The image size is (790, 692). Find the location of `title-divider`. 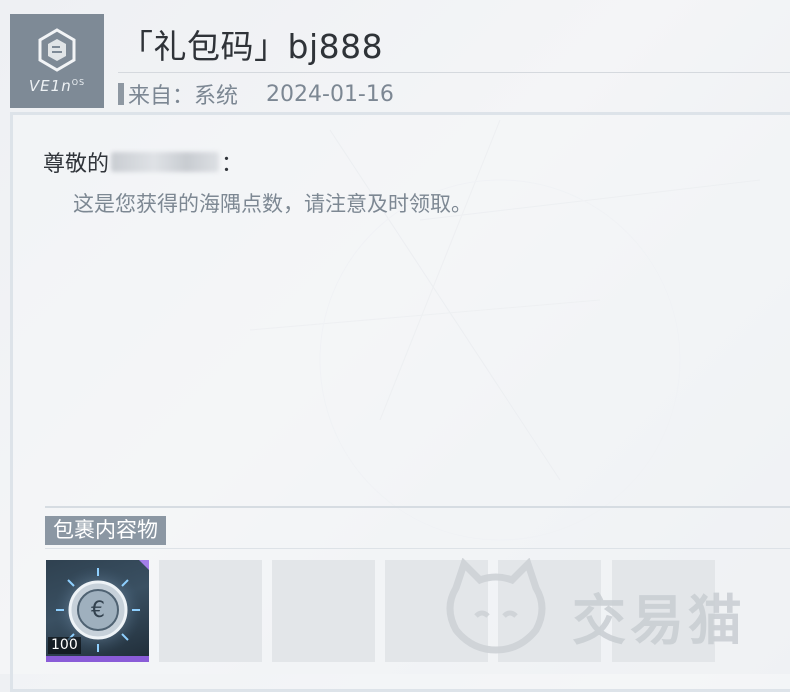

title-divider is located at coordinates (454, 72).